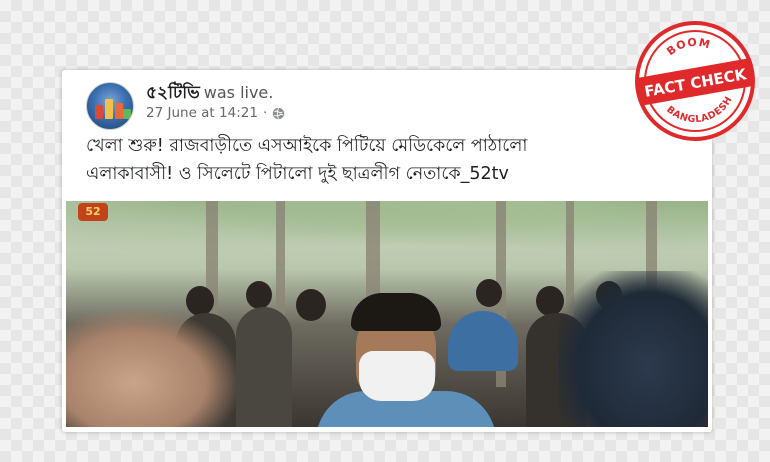 The height and width of the screenshot is (462, 770). What do you see at coordinates (483, 341) in the screenshot?
I see `police-helmet` at bounding box center [483, 341].